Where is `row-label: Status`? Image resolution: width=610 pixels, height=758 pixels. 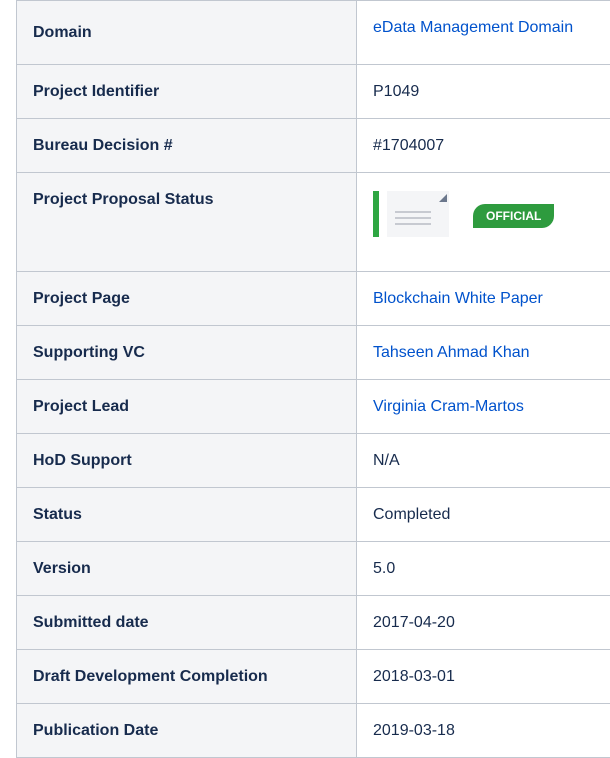
row-label: Status is located at coordinates (187, 515).